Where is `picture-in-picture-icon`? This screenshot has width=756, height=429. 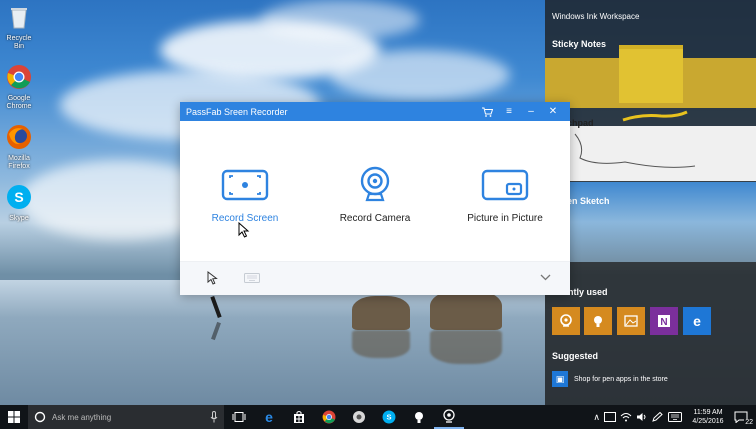 picture-in-picture-icon is located at coordinates (505, 185).